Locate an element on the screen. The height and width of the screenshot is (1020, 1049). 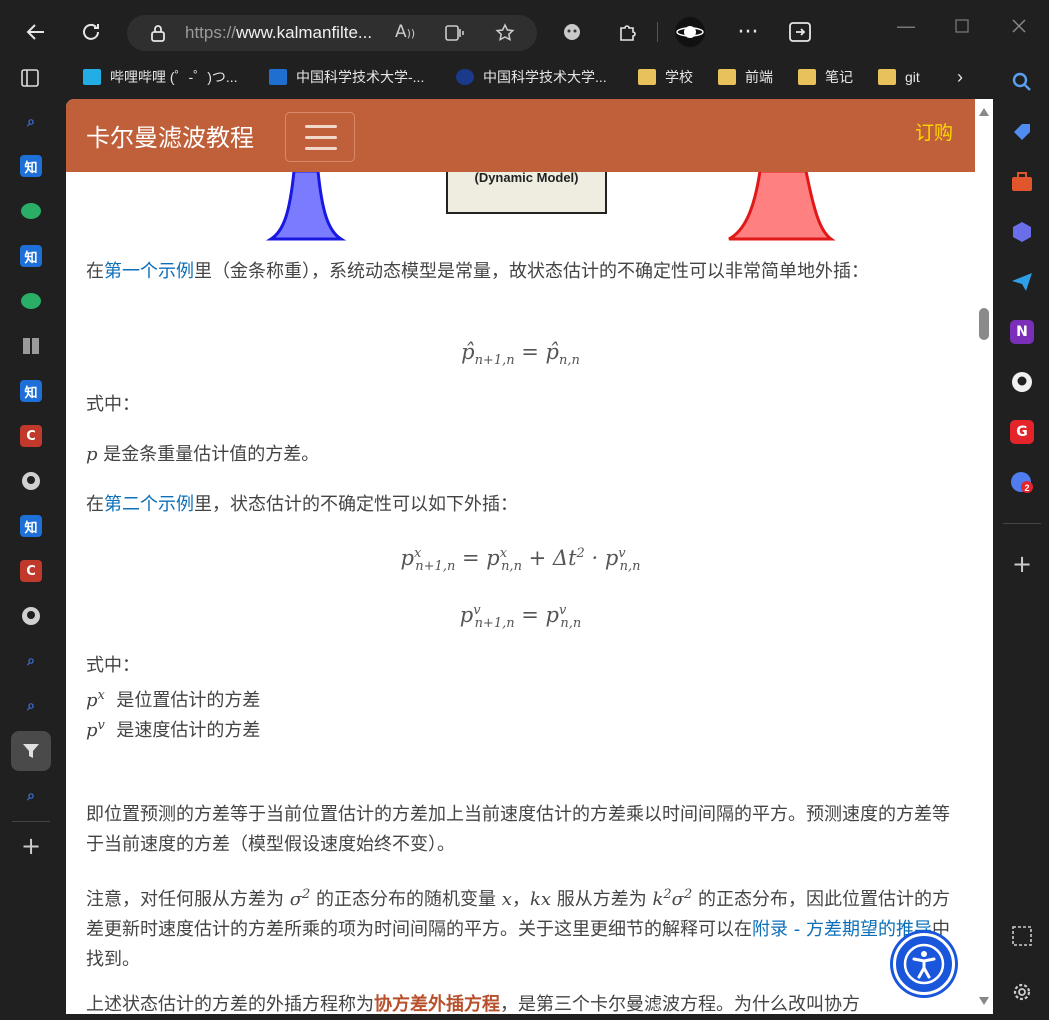
link-appendix-variance: 附录 - 方差期望的推导 is located at coordinates (842, 929).